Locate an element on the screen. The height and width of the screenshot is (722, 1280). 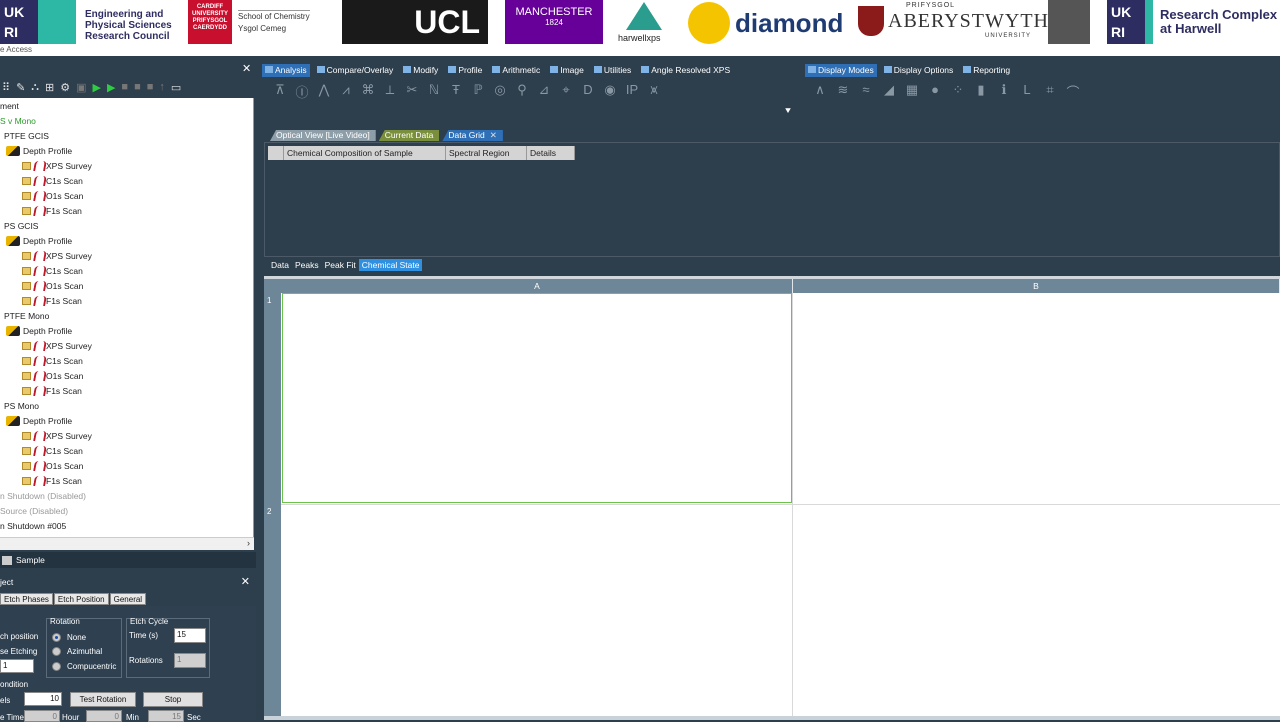
tab-analysis: Analysis is located at coordinates (286, 70).